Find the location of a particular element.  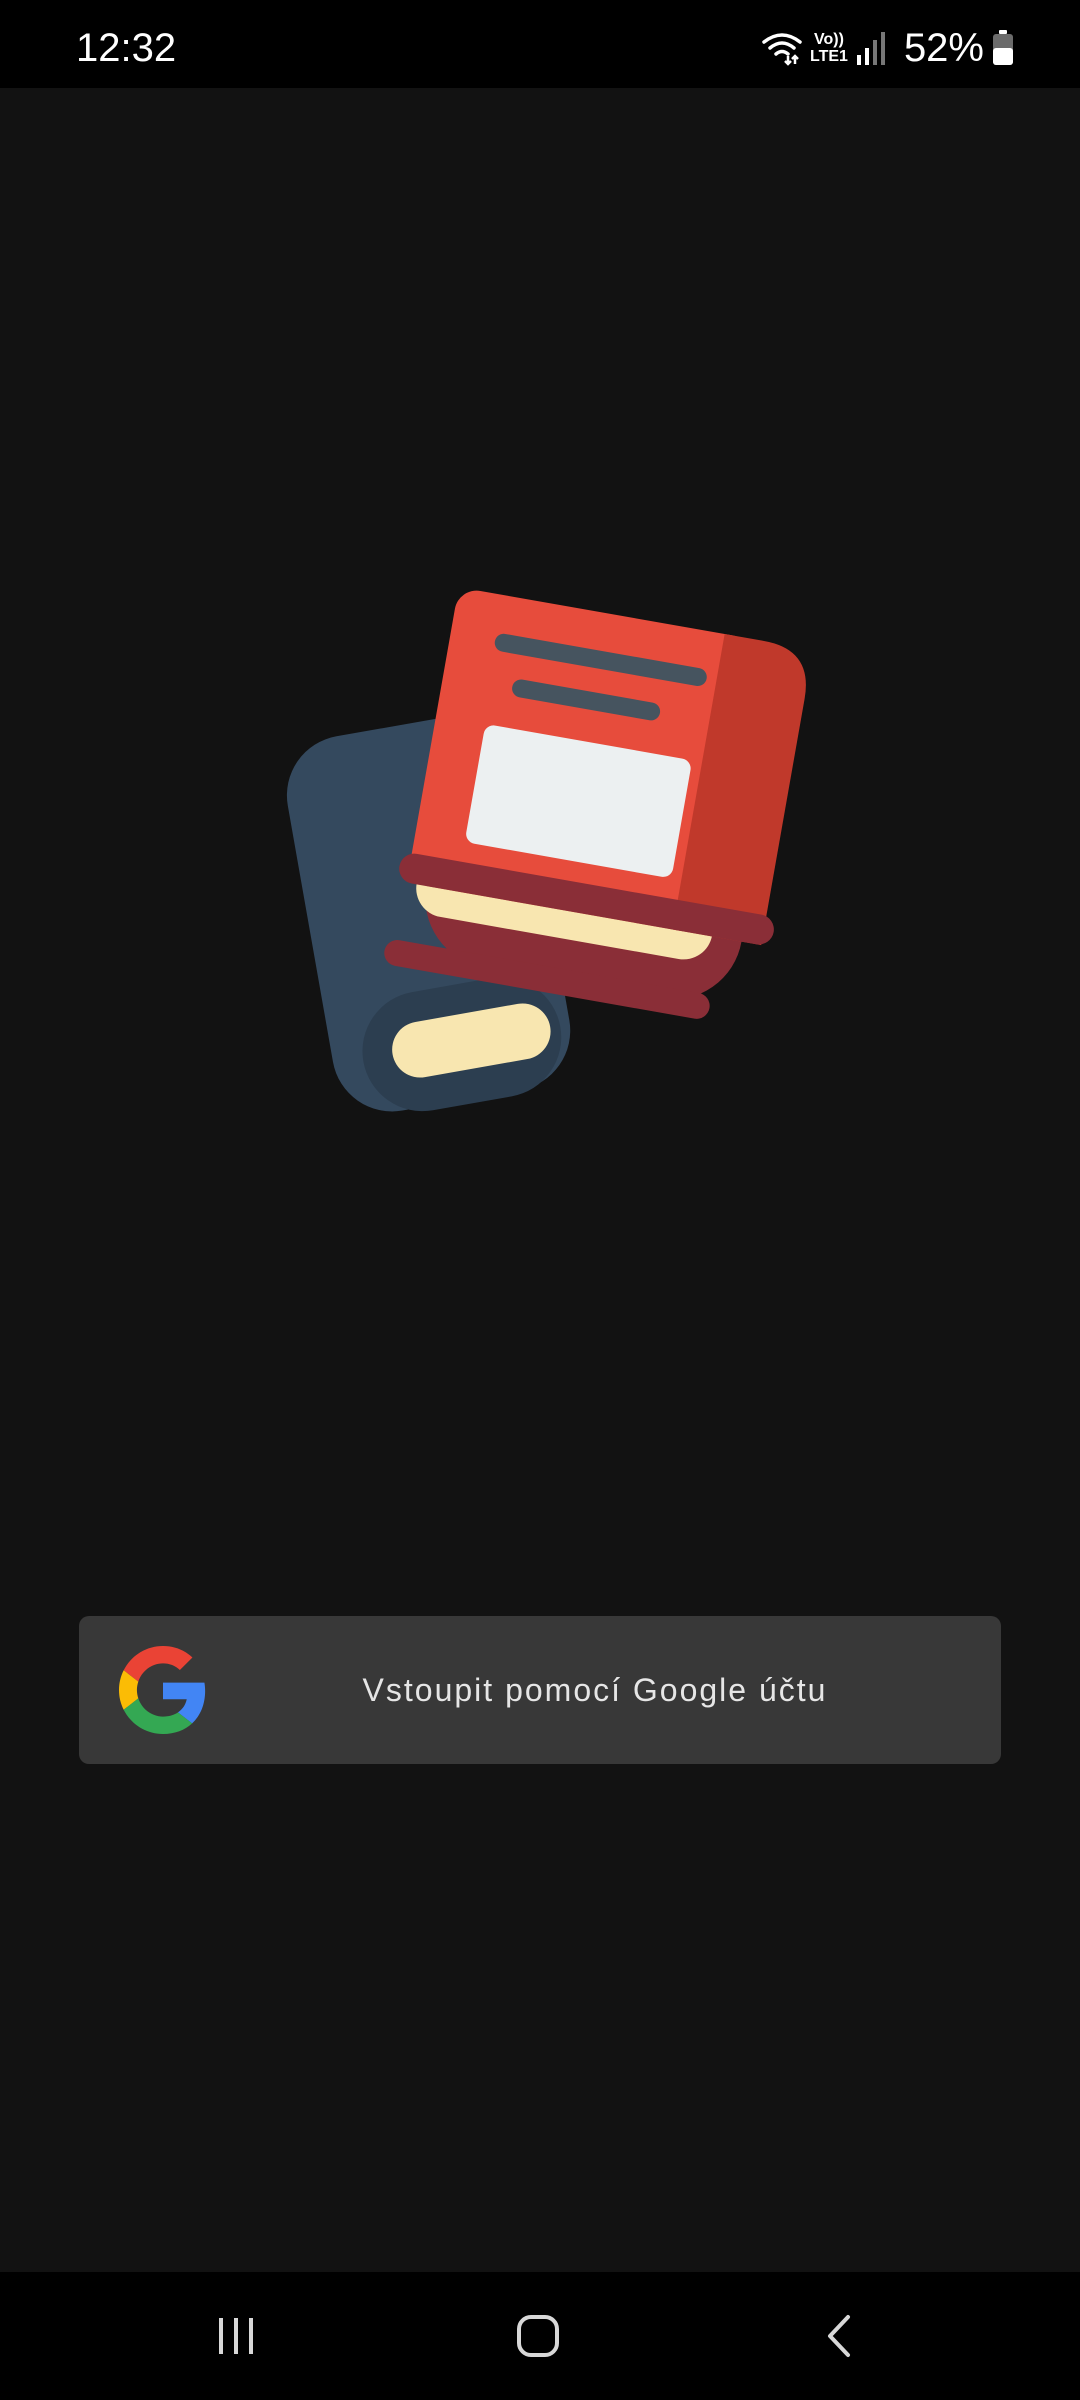

navigation-bar is located at coordinates (540, 2336).